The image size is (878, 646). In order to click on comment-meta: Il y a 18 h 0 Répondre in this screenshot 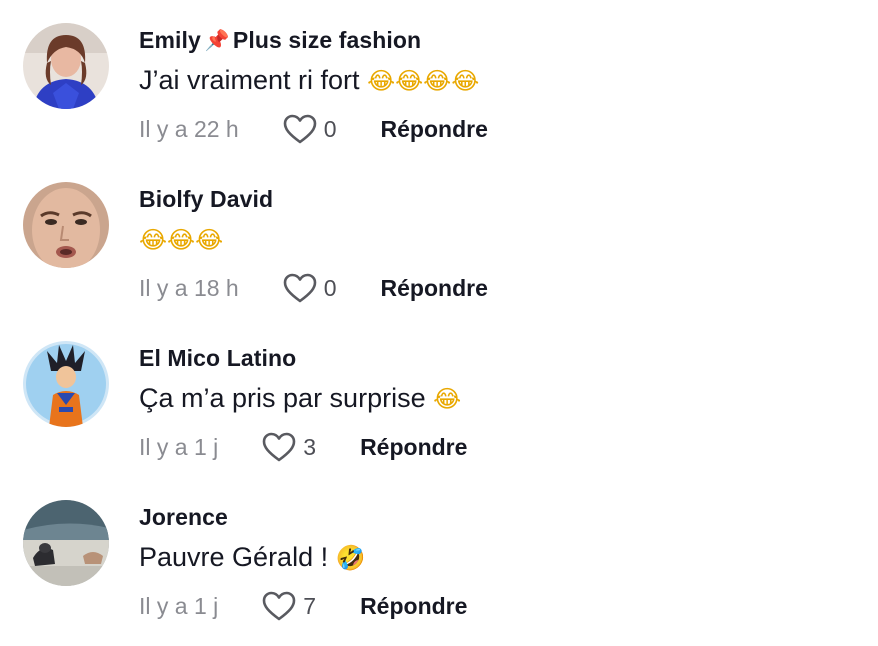, I will do `click(313, 288)`.